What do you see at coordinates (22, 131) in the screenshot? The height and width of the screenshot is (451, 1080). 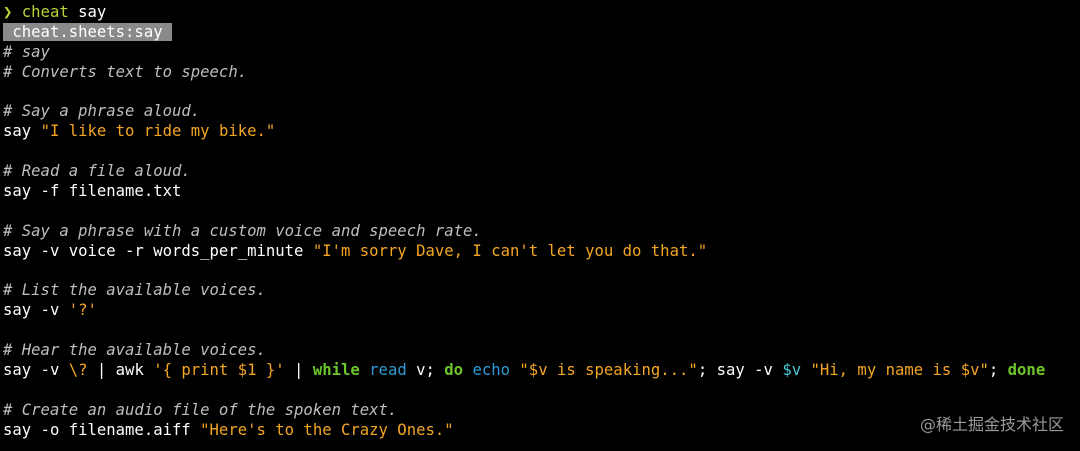 I see `command-text: say` at bounding box center [22, 131].